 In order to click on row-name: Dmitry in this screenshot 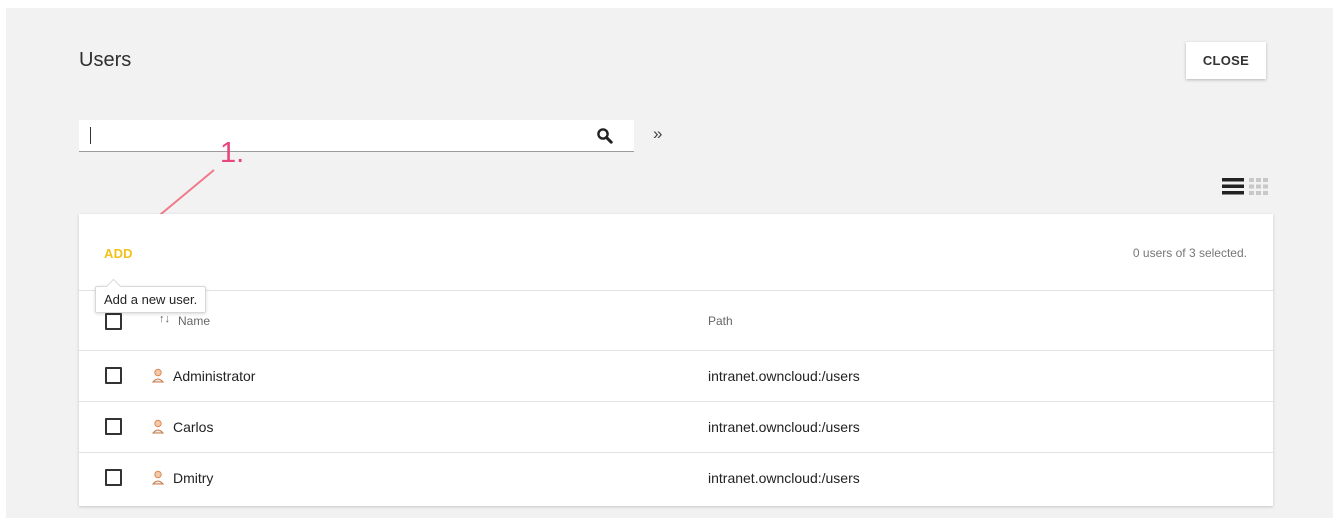, I will do `click(193, 478)`.